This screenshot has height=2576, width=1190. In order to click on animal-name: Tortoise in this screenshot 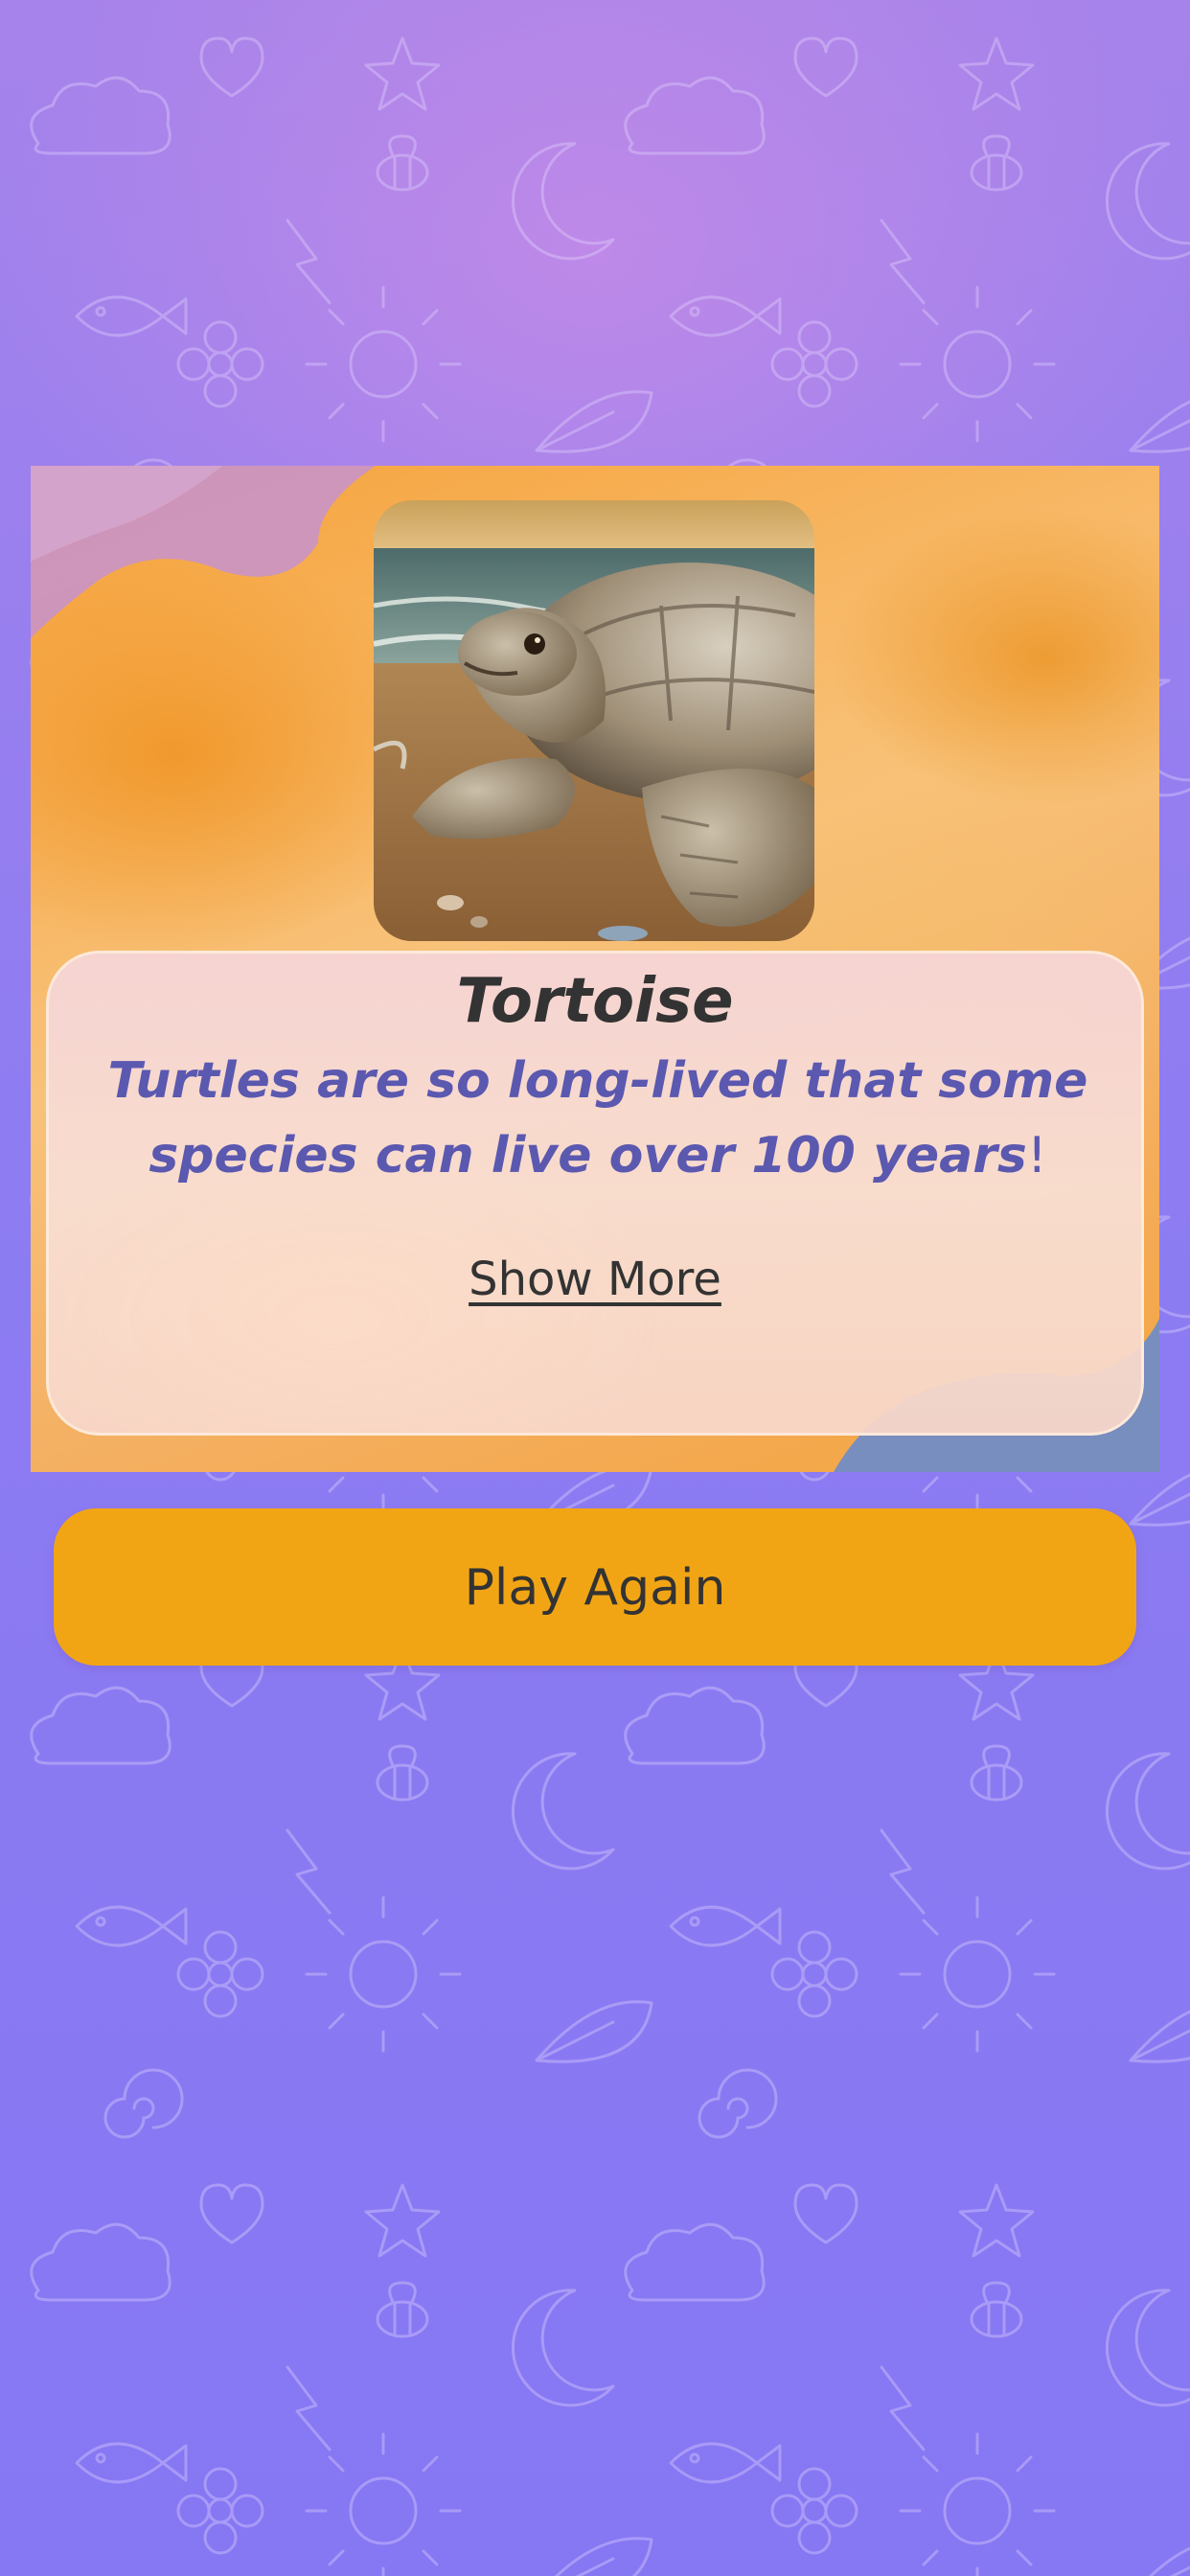, I will do `click(595, 1001)`.